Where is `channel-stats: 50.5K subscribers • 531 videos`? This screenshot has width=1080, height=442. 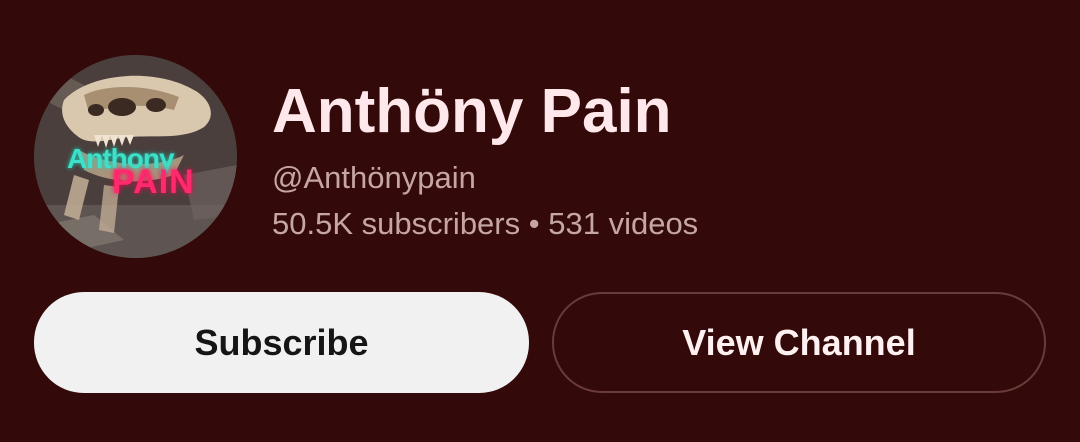
channel-stats: 50.5K subscribers • 531 videos is located at coordinates (485, 224).